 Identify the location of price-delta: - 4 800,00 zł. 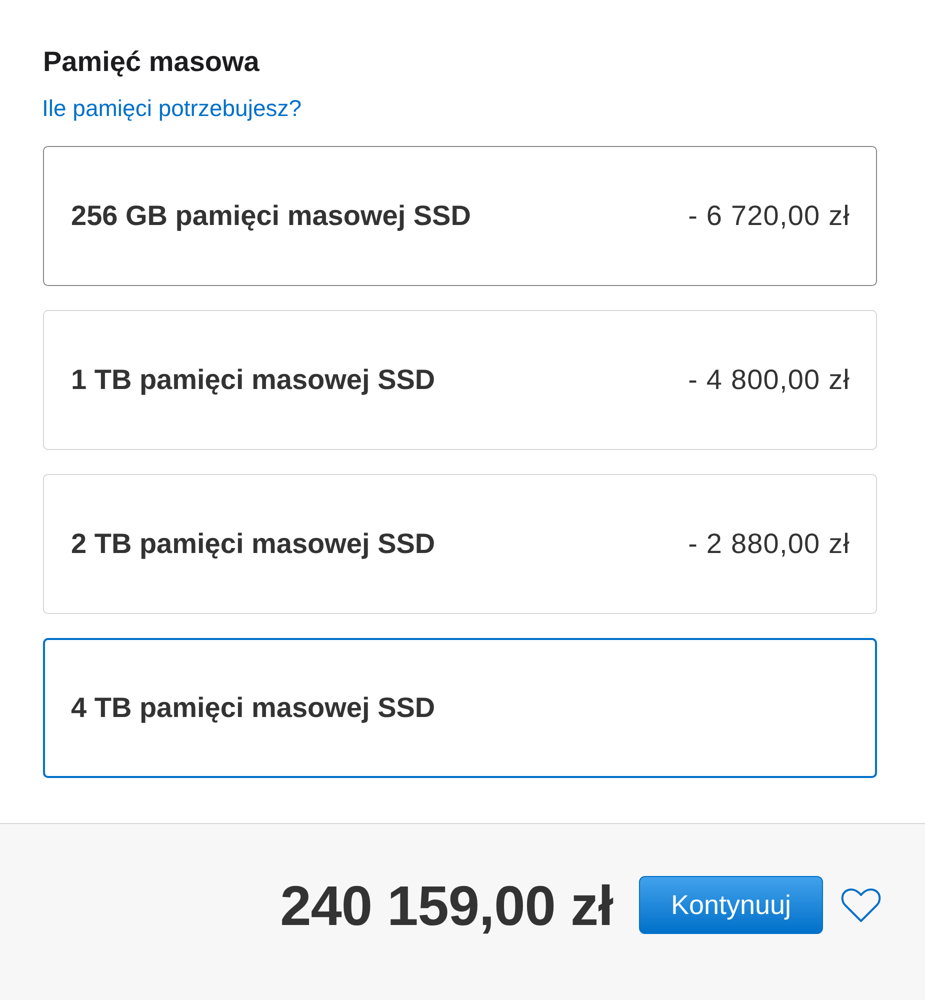
(769, 380).